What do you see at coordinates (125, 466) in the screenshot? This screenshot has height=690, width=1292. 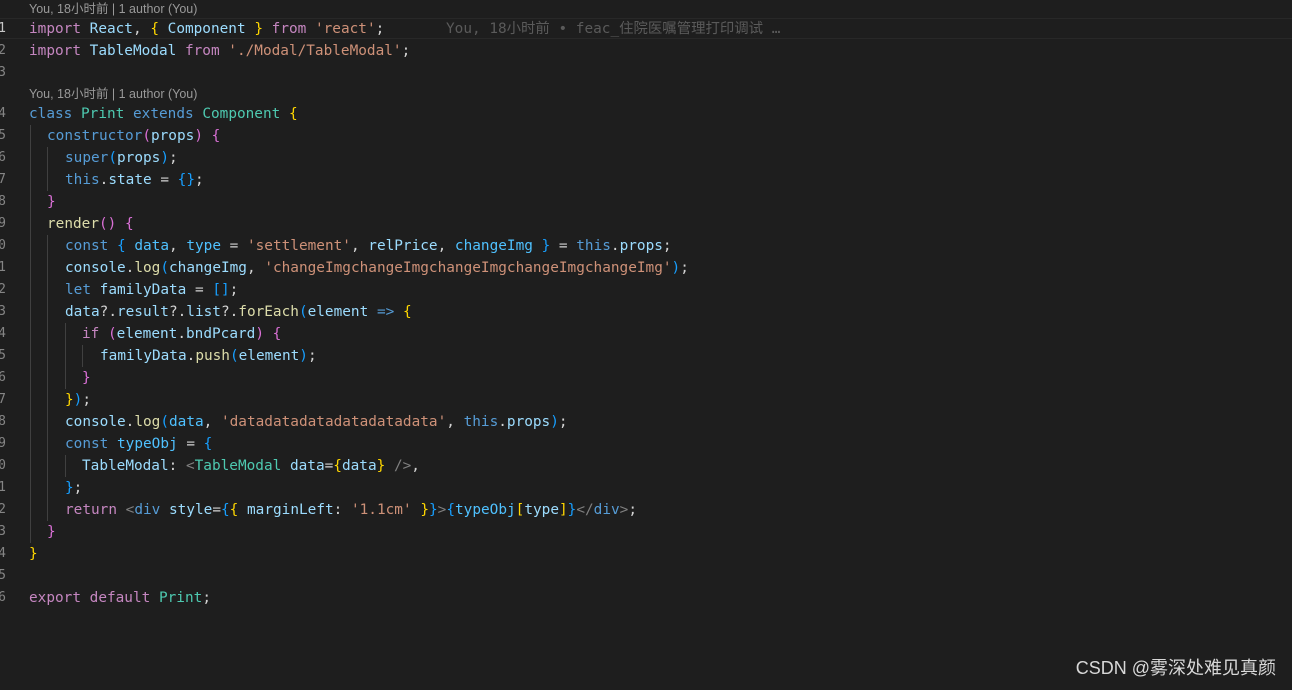 I see `token: TableModal` at bounding box center [125, 466].